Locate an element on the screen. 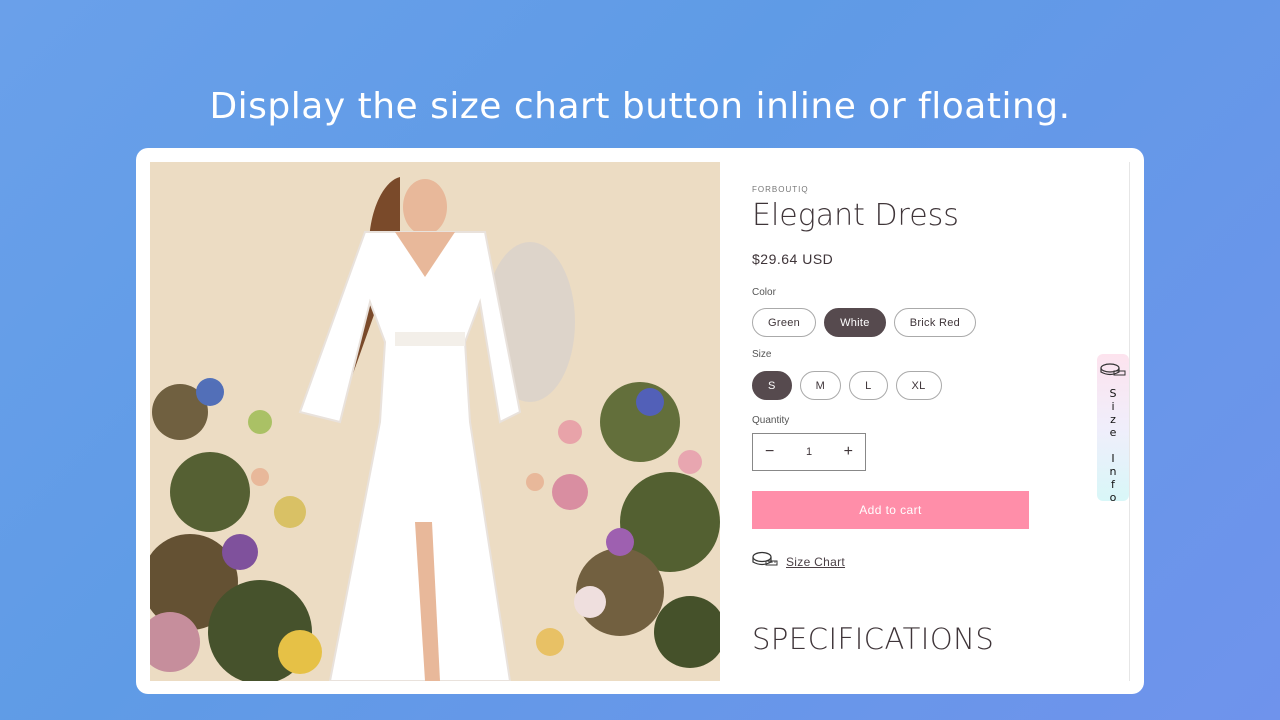  specifications-heading: SPECIFICATIONS is located at coordinates (873, 639).